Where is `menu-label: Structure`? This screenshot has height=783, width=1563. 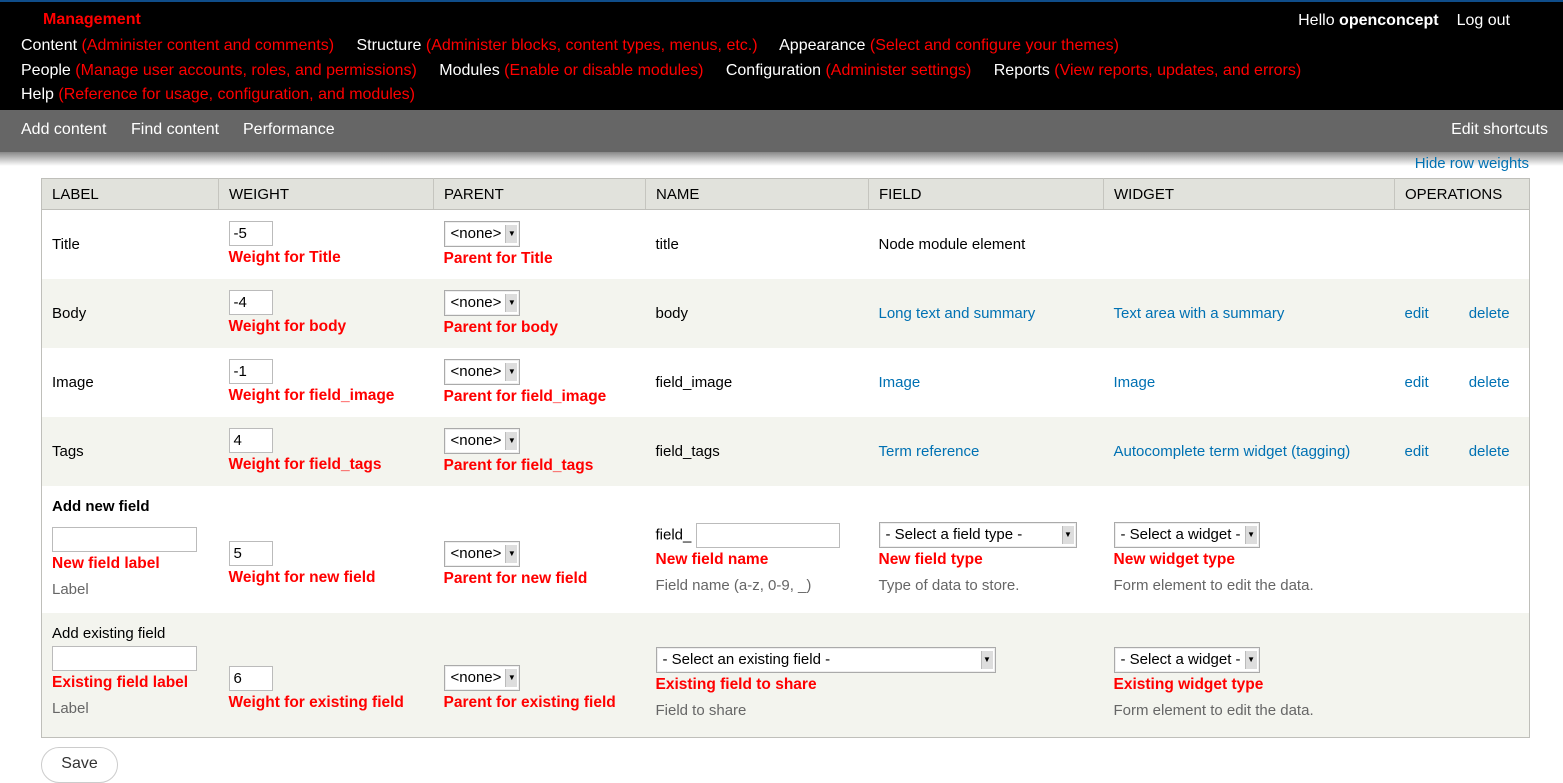 menu-label: Structure is located at coordinates (389, 45).